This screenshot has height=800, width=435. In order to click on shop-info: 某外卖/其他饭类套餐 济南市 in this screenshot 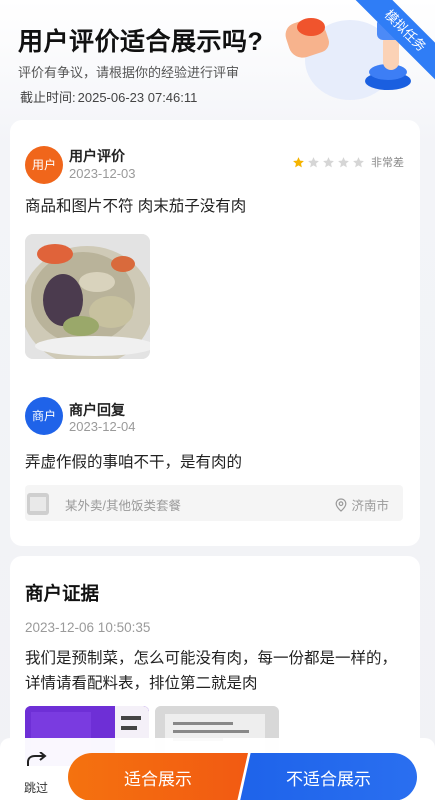, I will do `click(214, 503)`.